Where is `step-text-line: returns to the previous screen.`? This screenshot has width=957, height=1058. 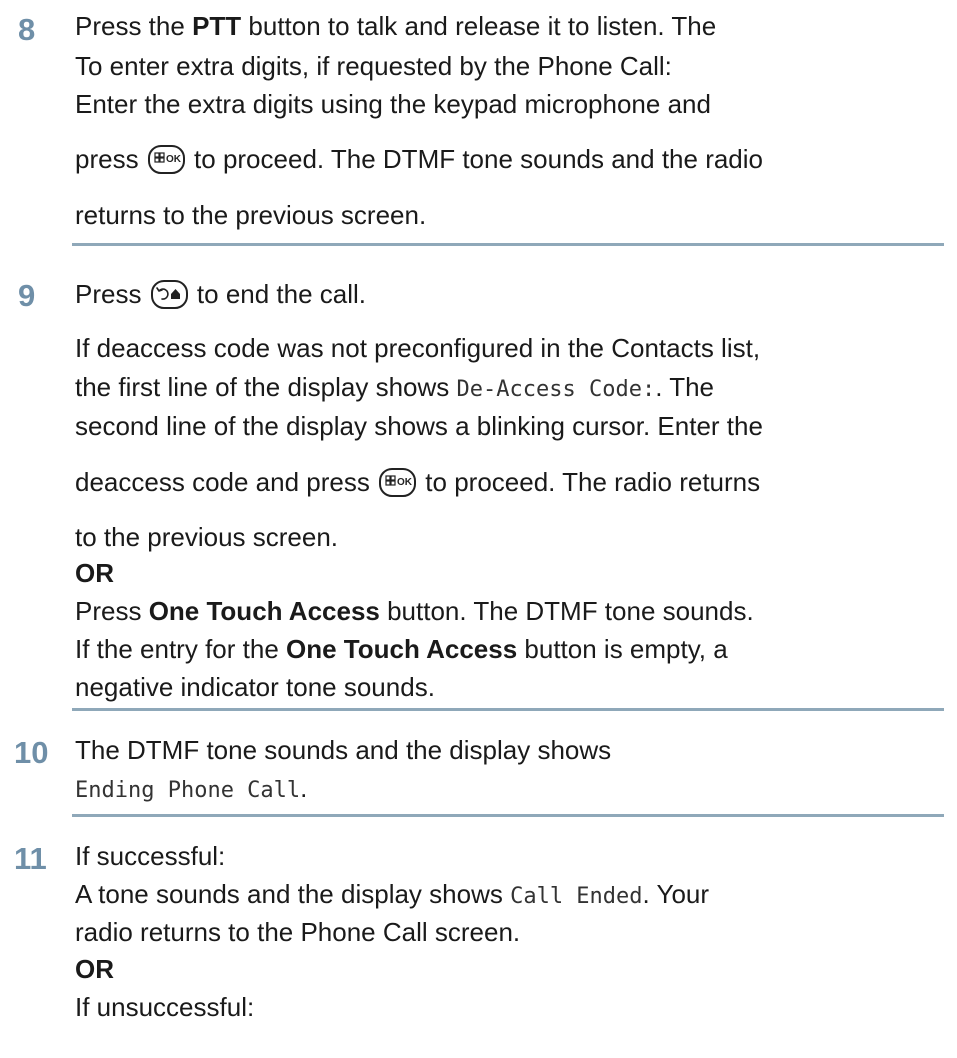 step-text-line: returns to the previous screen. is located at coordinates (250, 215).